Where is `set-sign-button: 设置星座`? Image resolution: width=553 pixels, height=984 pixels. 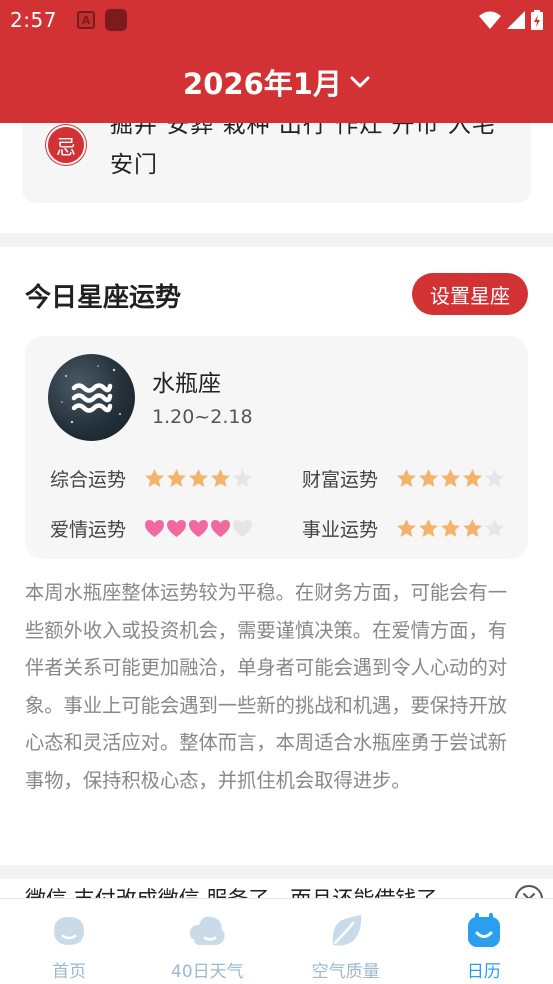 set-sign-button: 设置星座 is located at coordinates (470, 294).